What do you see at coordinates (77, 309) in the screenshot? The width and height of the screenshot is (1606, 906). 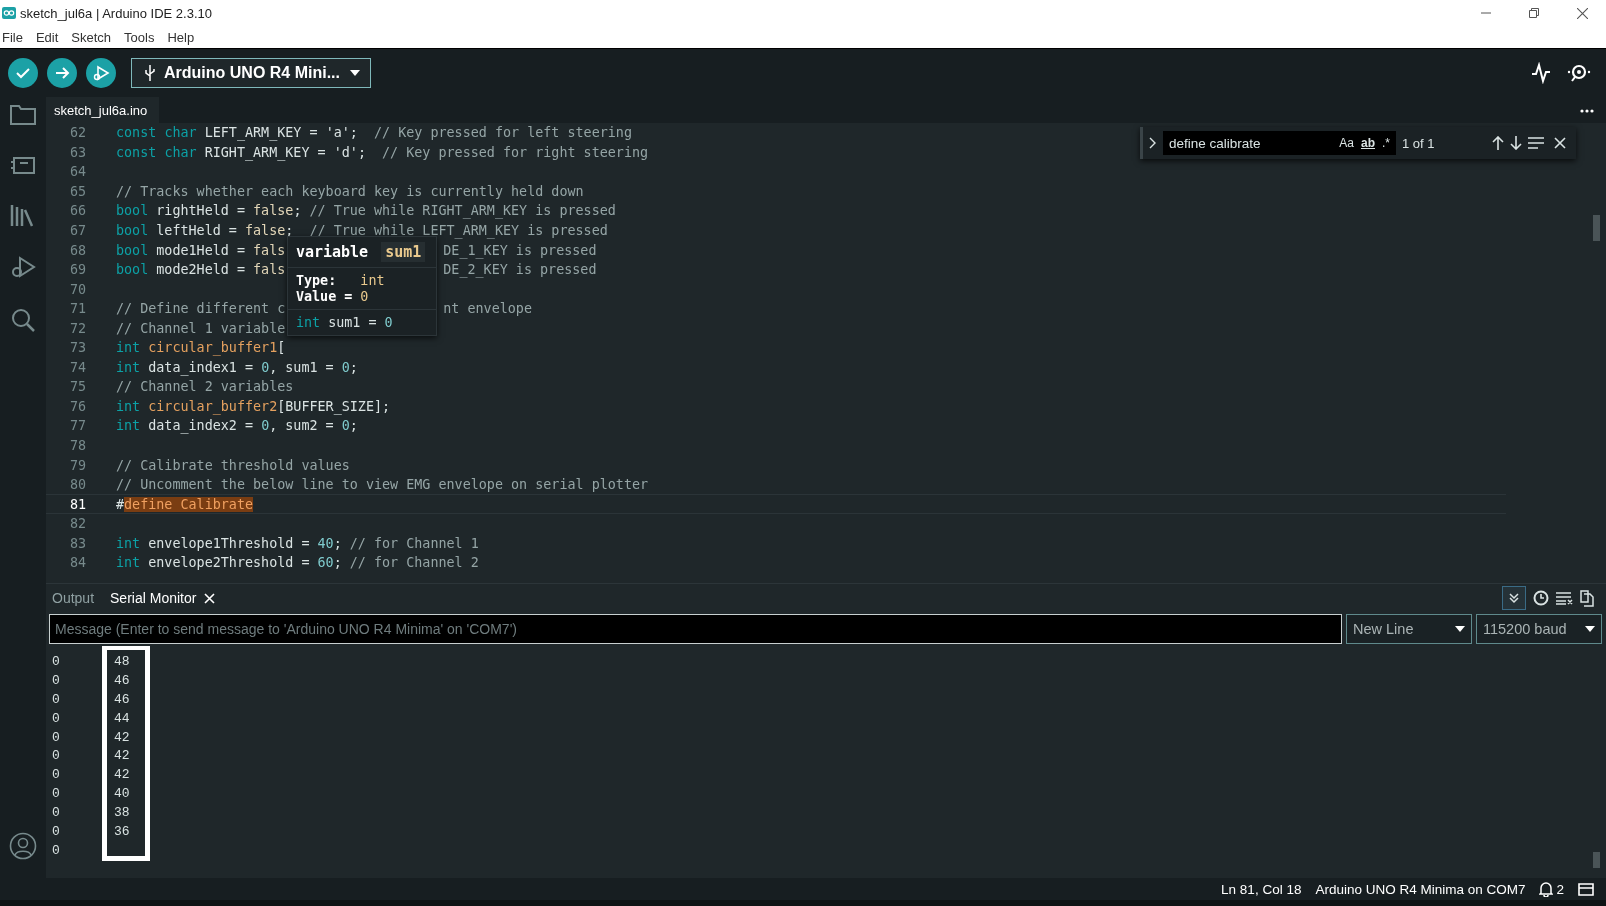 I see `line-number: 71` at bounding box center [77, 309].